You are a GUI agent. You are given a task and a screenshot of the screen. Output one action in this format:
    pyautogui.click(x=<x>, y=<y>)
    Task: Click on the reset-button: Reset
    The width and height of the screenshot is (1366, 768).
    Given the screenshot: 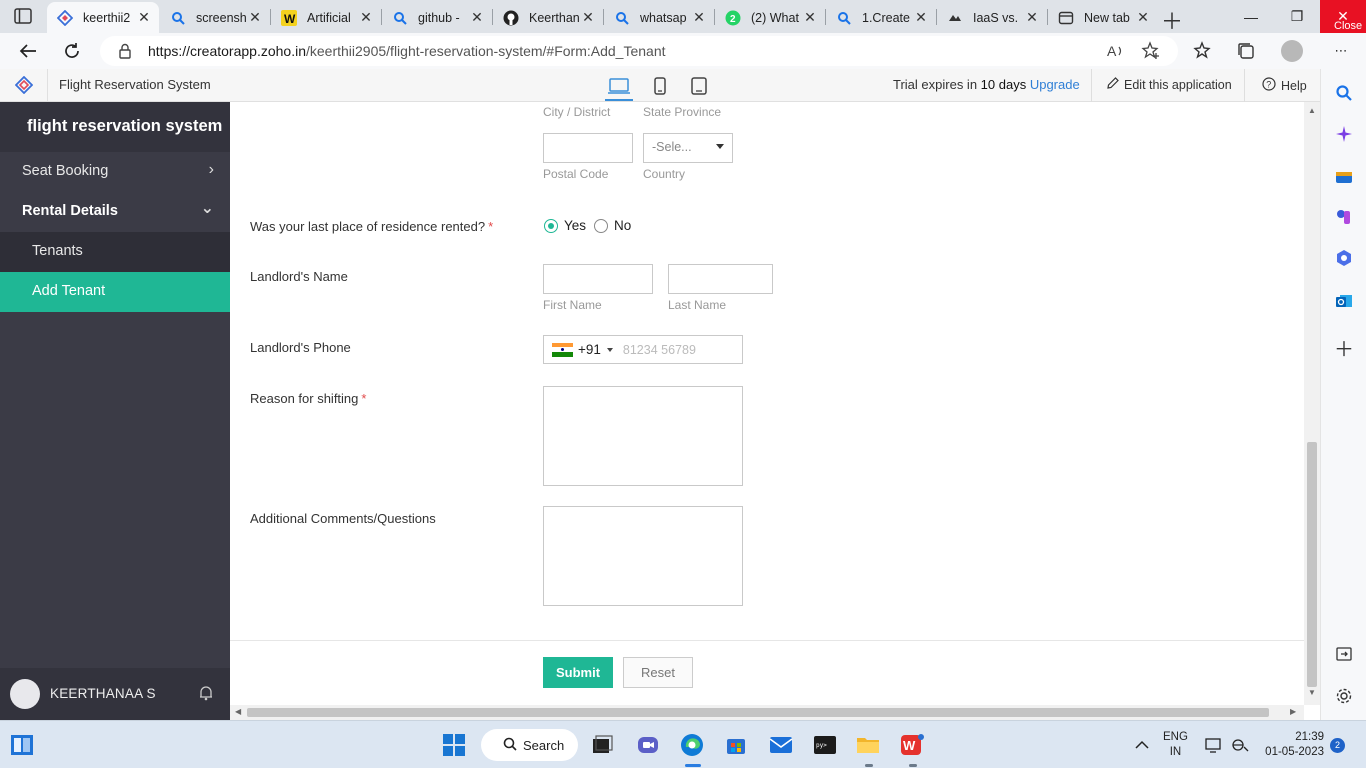 What is the action you would take?
    pyautogui.click(x=658, y=672)
    